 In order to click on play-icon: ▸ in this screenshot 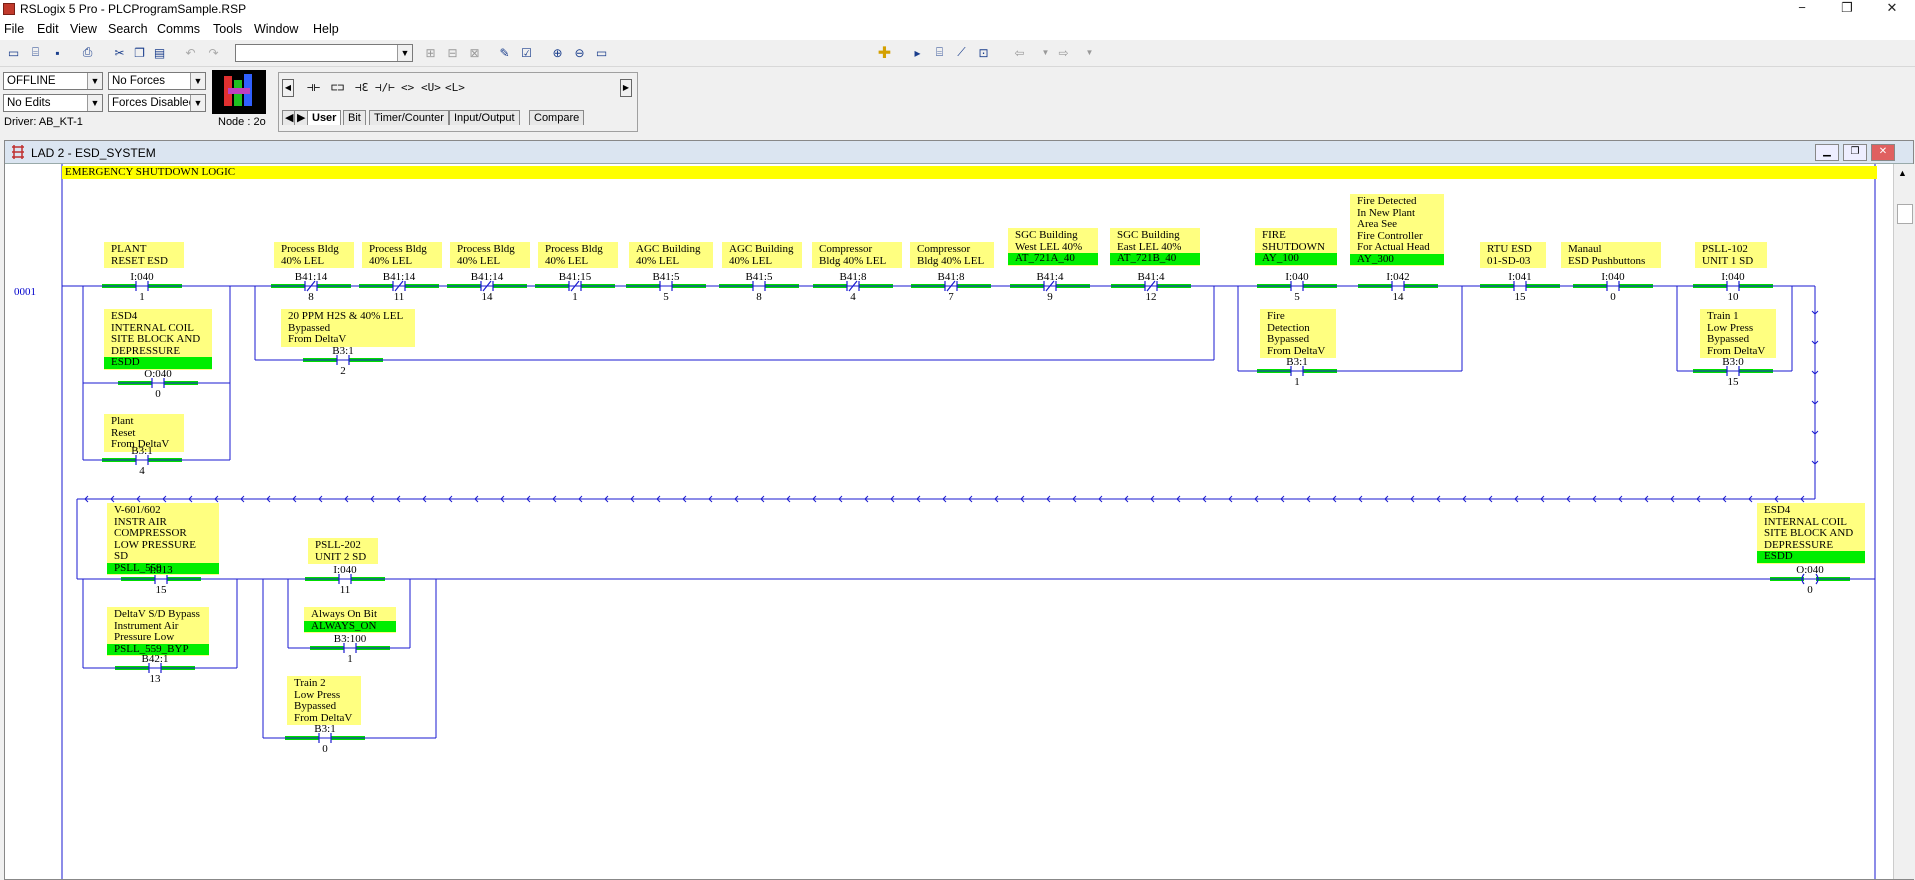, I will do `click(917, 52)`.